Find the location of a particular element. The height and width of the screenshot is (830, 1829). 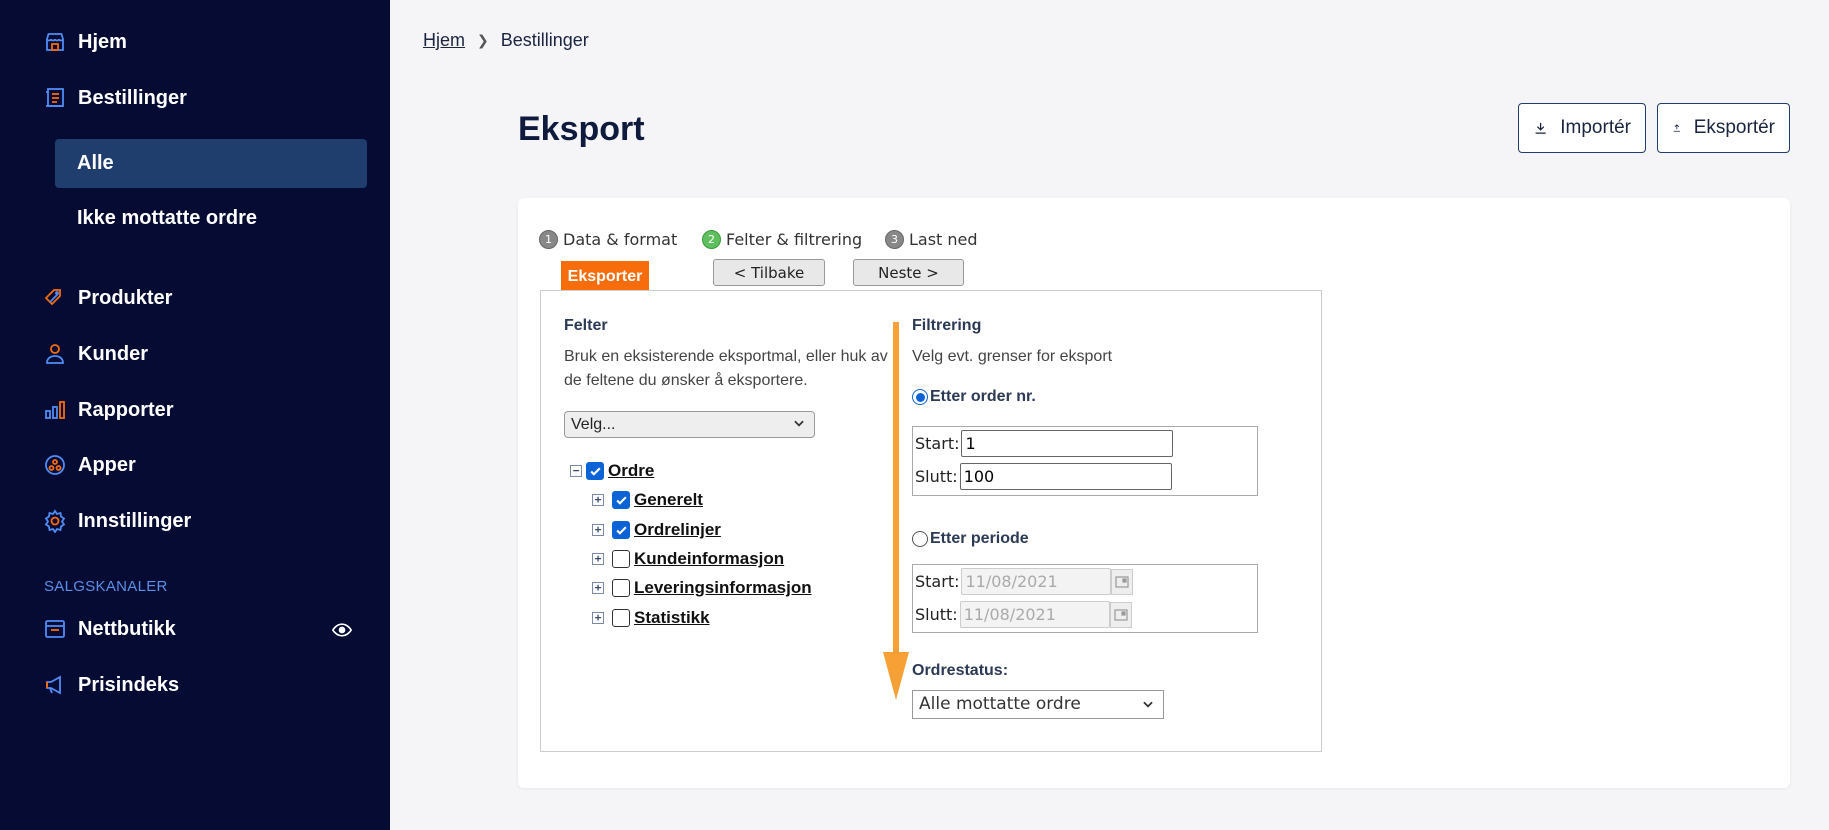

upload-icon is located at coordinates (1677, 128).